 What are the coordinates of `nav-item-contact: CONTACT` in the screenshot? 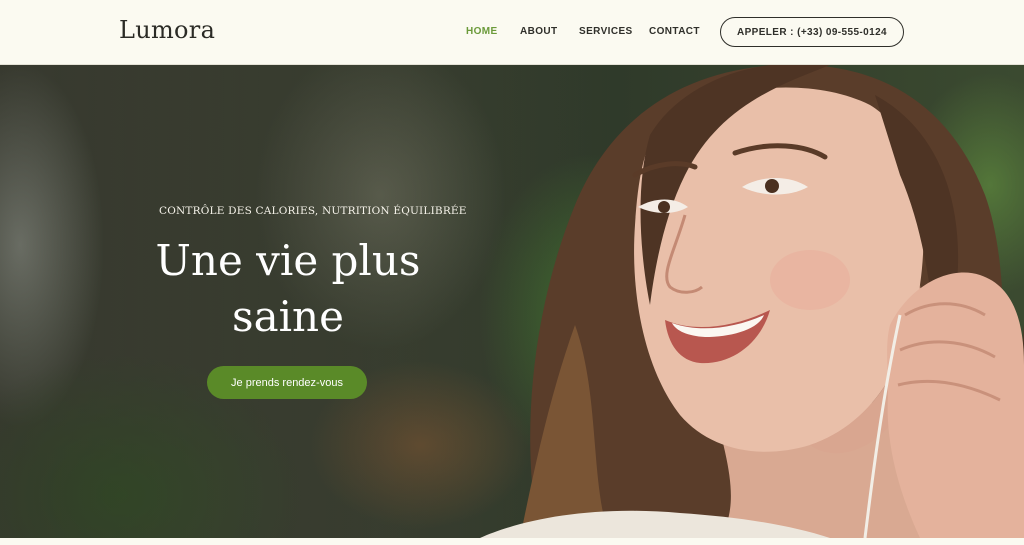 It's located at (674, 31).